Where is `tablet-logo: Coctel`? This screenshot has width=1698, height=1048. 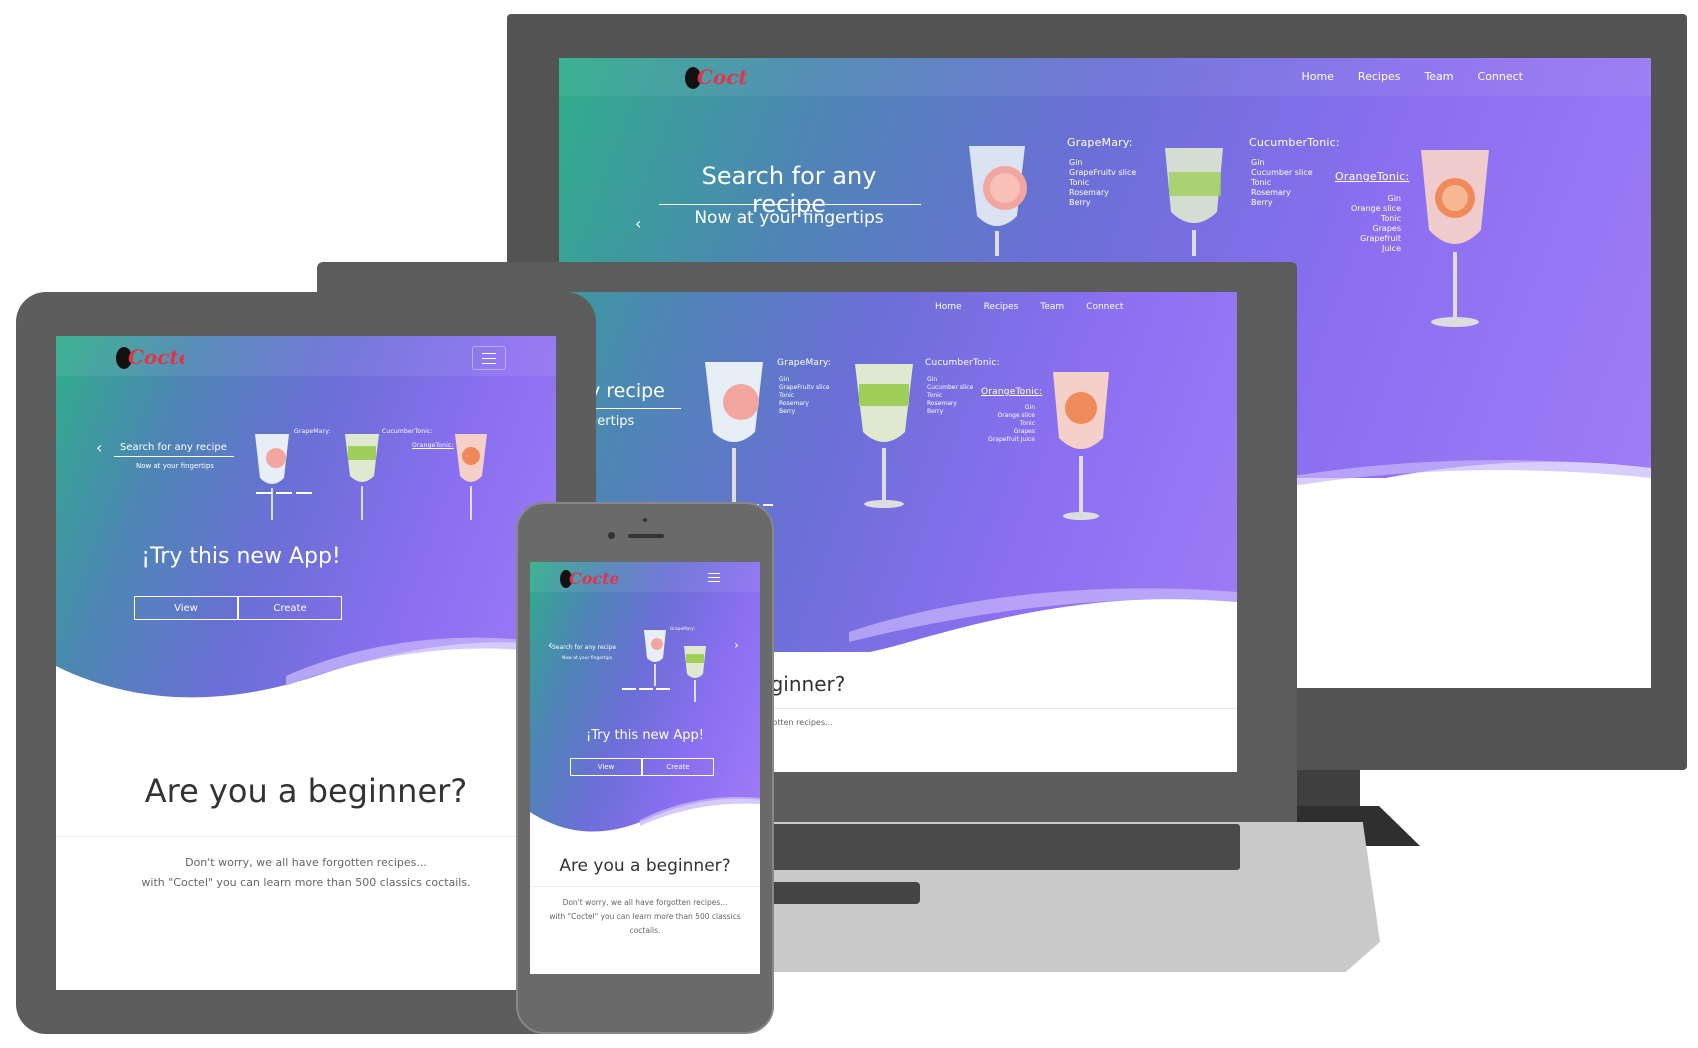 tablet-logo: Coctel is located at coordinates (156, 359).